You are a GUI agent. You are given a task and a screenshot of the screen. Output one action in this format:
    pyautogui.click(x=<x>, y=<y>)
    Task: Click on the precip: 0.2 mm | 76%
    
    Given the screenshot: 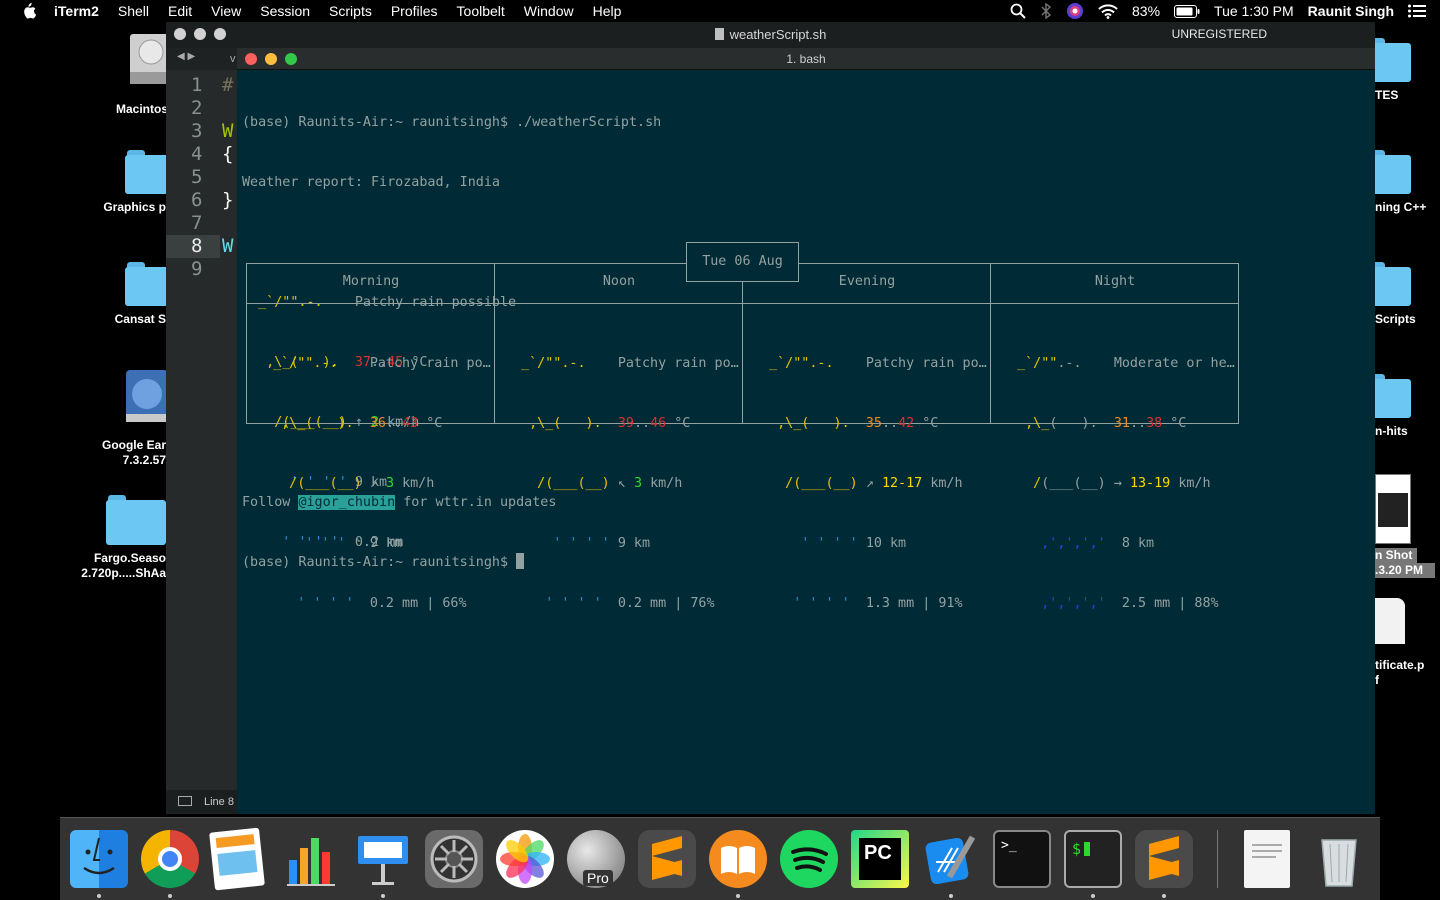 What is the action you would take?
    pyautogui.click(x=666, y=603)
    